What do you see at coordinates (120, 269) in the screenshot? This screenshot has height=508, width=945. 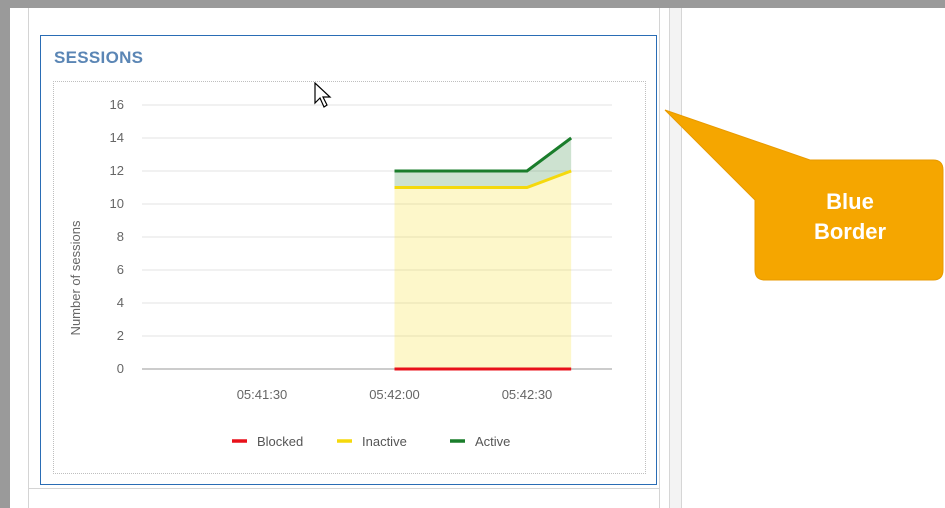 I see `y-tick-label: 6` at bounding box center [120, 269].